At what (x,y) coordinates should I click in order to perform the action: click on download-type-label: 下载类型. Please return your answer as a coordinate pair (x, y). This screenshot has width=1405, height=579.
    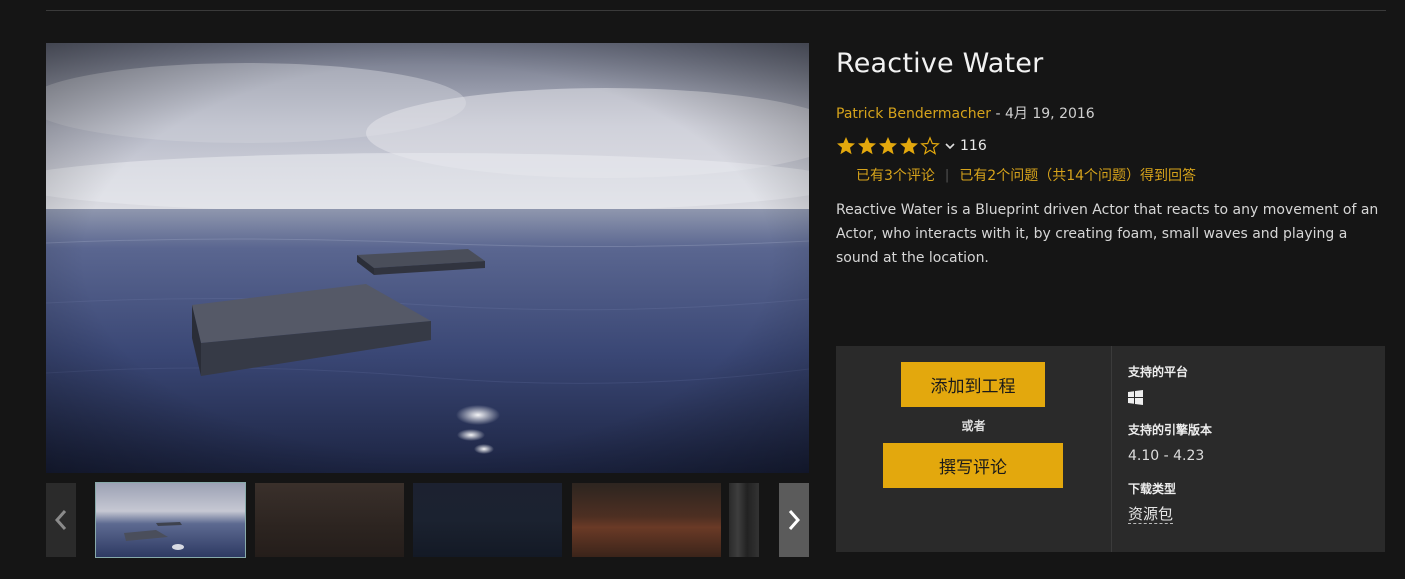
    Looking at the image, I should click on (1152, 489).